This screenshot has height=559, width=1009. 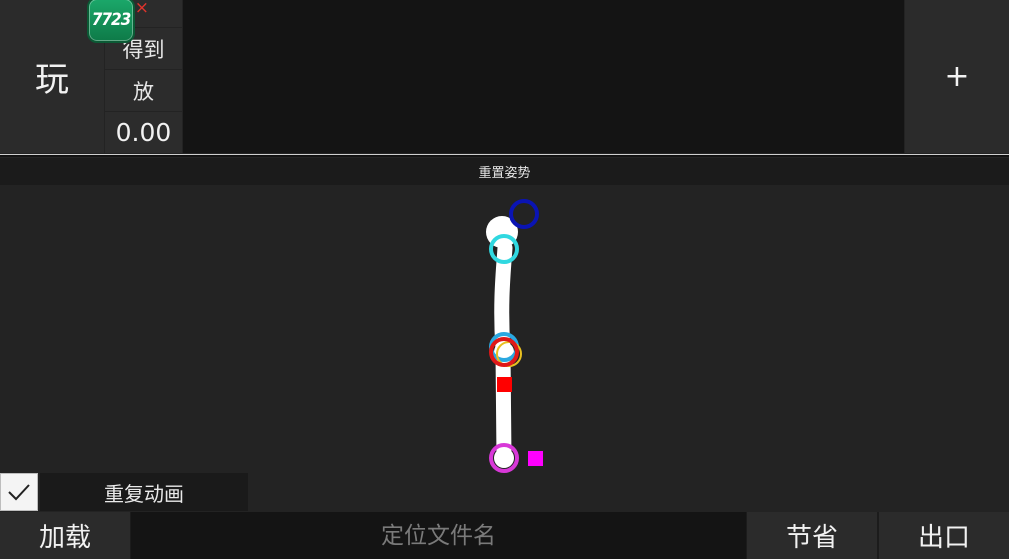 What do you see at coordinates (504, 384) in the screenshot?
I see `knee-marker` at bounding box center [504, 384].